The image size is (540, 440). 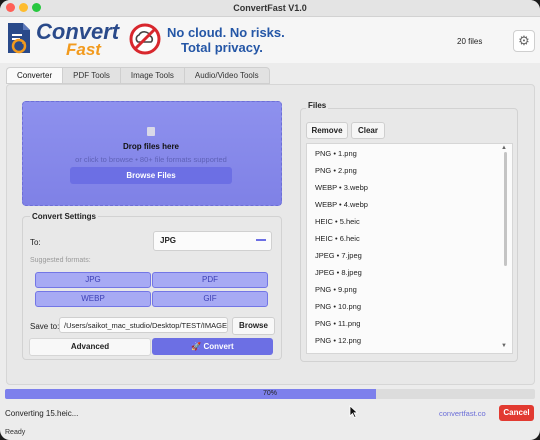 I want to click on list-item: PNG • 2.png, so click(x=409, y=169).